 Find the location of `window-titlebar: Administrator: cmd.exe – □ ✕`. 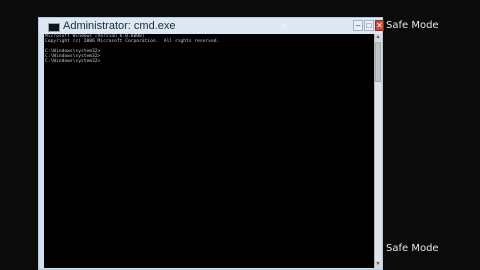

window-titlebar: Administrator: cmd.exe – □ ✕ is located at coordinates (211, 26).